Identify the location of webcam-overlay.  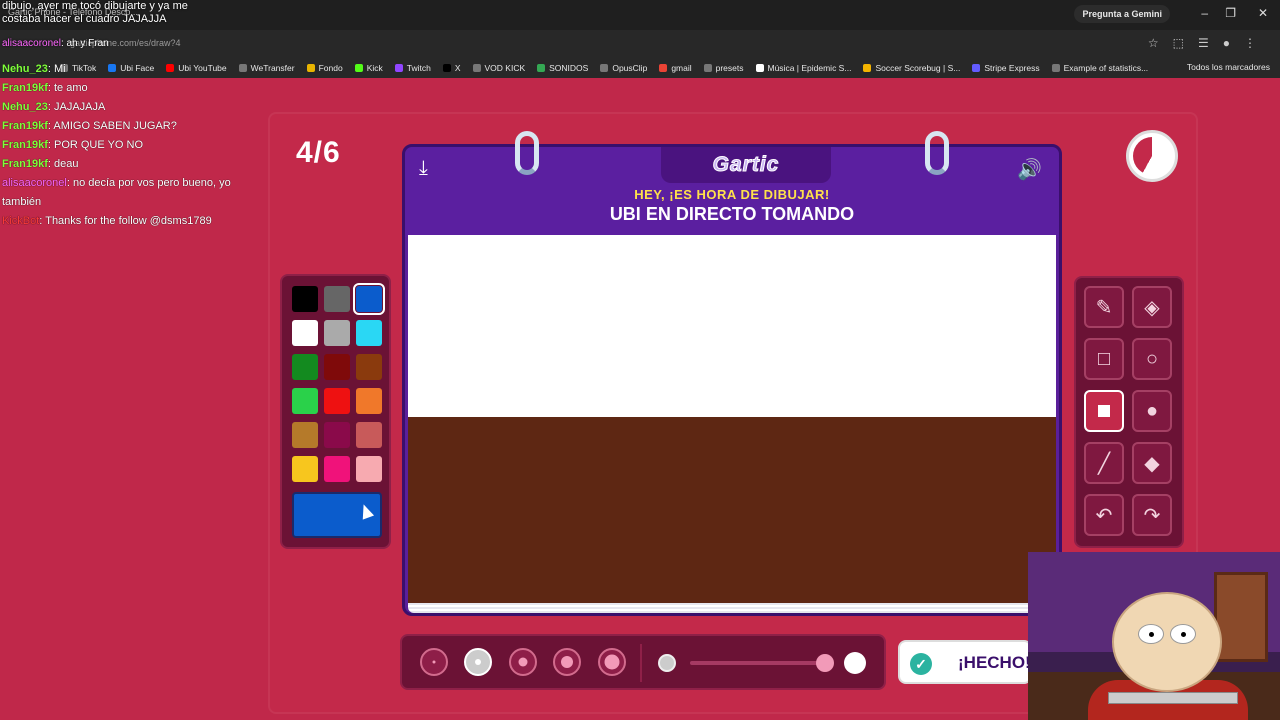
(1154, 636).